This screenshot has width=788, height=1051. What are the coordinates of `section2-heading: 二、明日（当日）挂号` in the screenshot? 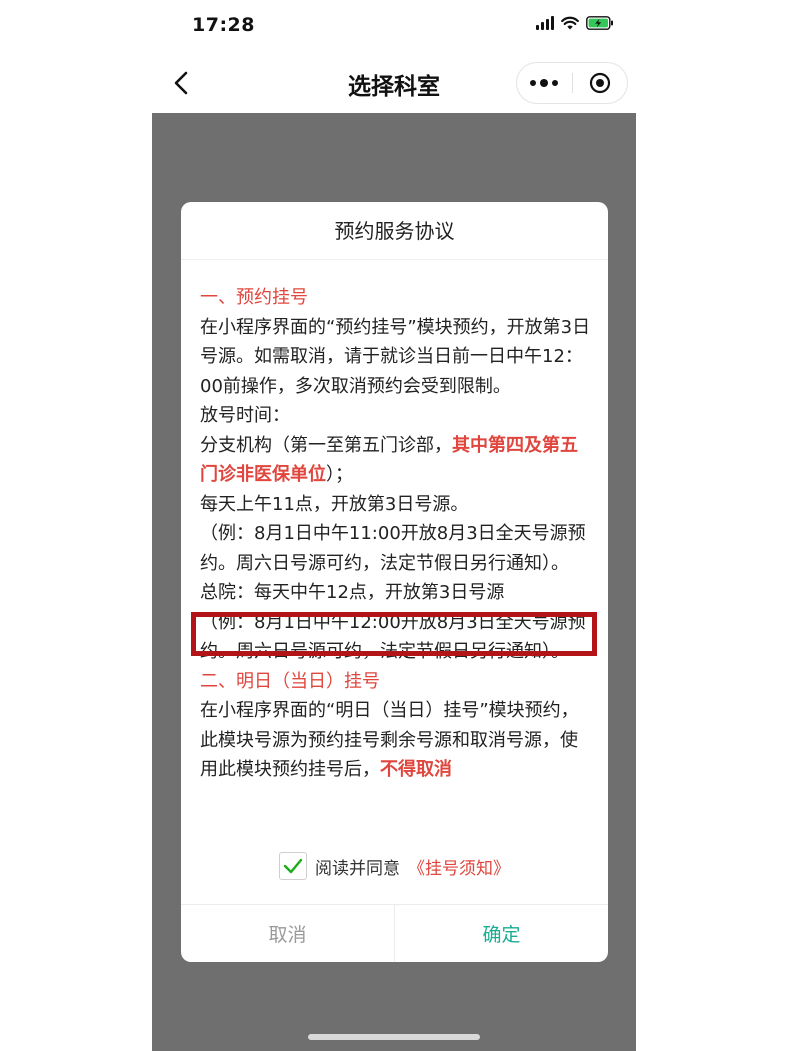 It's located at (290, 681).